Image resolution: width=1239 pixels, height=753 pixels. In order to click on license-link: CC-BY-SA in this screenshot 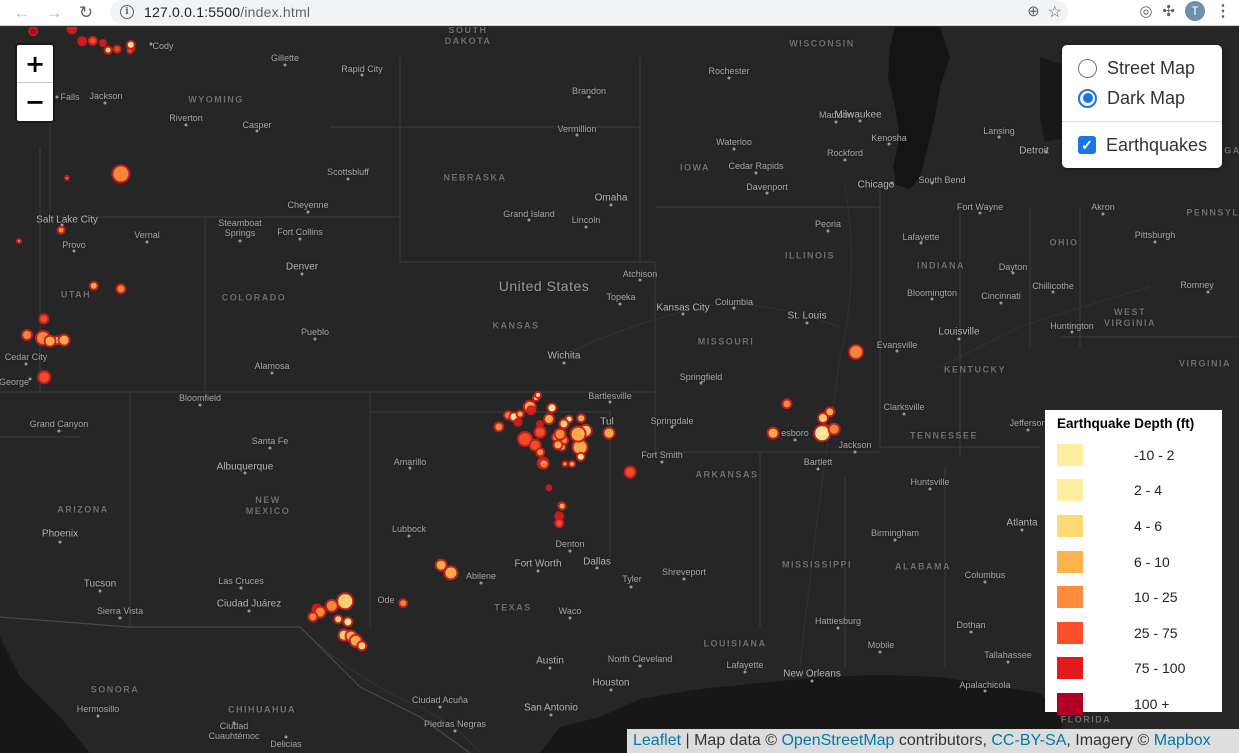, I will do `click(1028, 741)`.